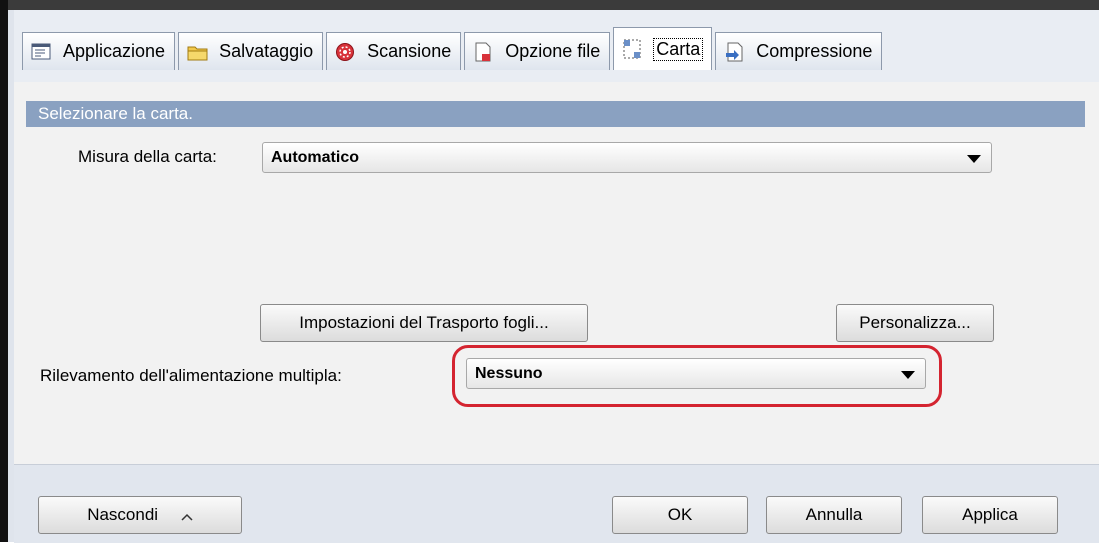 The height and width of the screenshot is (543, 1099). Describe the element at coordinates (549, 5) in the screenshot. I see `window-frame-top` at that location.